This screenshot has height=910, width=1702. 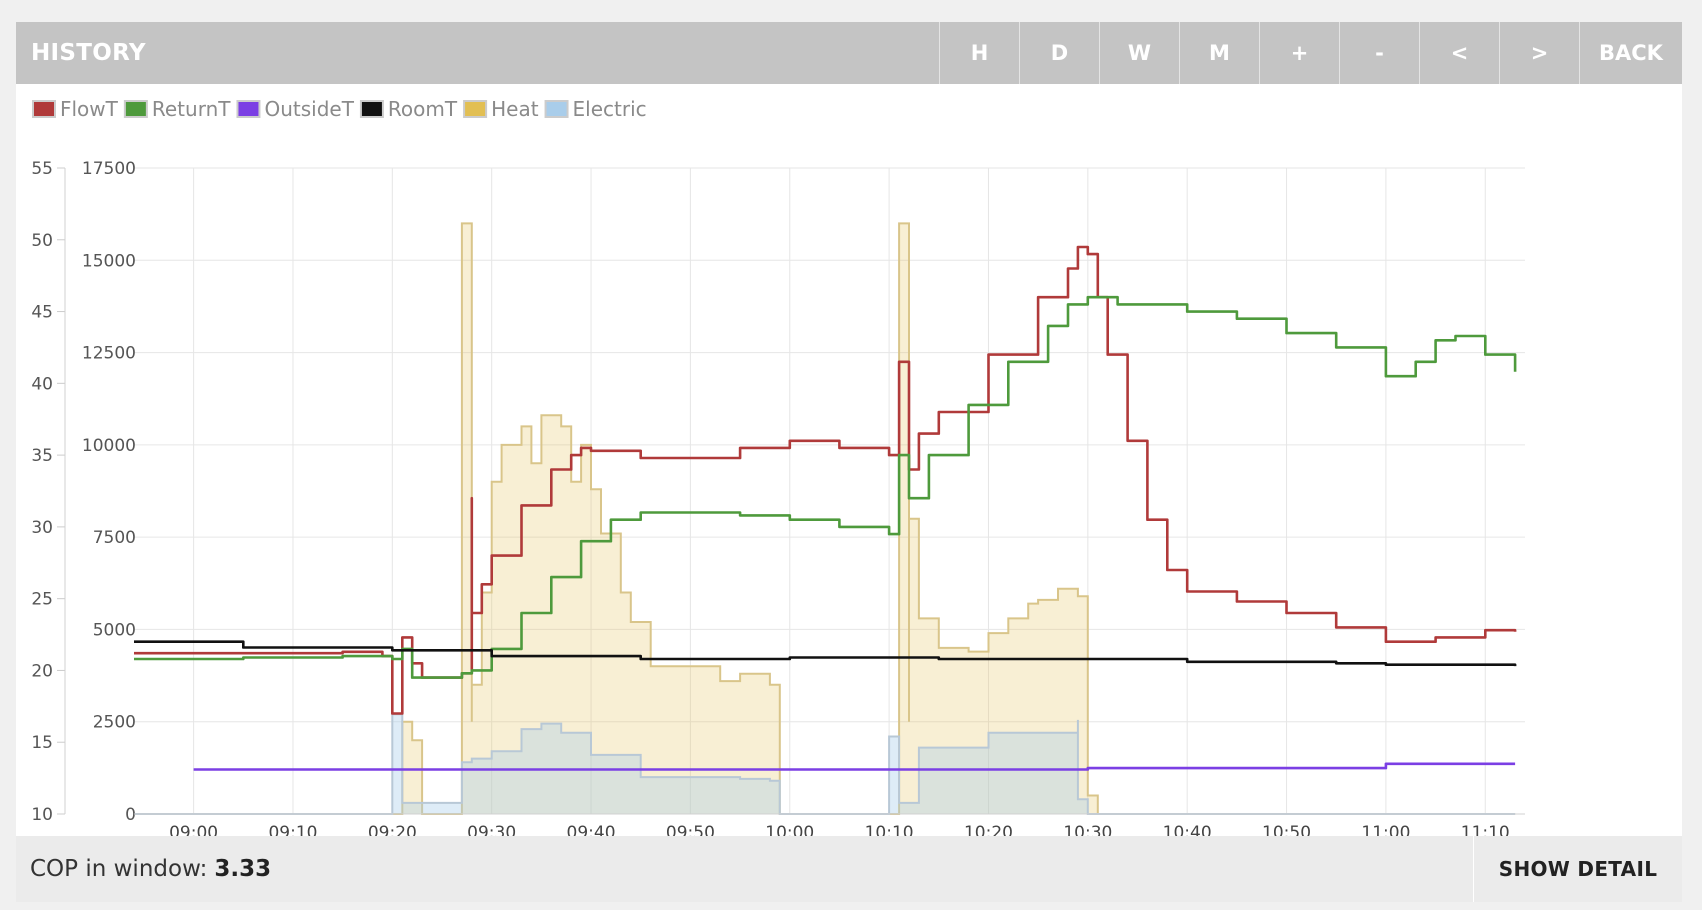 I want to click on legend-item-outsidet: OutsideT, so click(x=295, y=109).